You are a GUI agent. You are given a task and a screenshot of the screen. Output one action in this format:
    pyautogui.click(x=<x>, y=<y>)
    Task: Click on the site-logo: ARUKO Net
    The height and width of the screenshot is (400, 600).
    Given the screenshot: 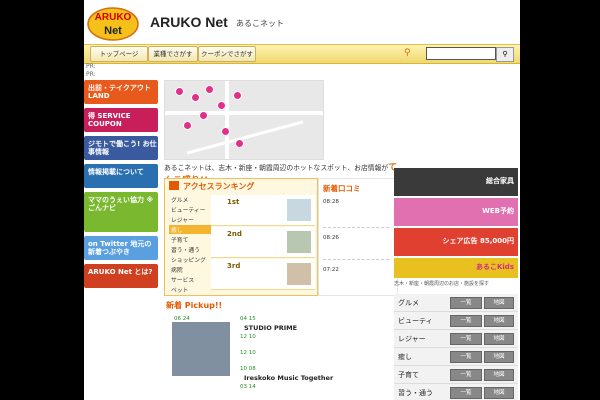 What is the action you would take?
    pyautogui.click(x=113, y=22)
    